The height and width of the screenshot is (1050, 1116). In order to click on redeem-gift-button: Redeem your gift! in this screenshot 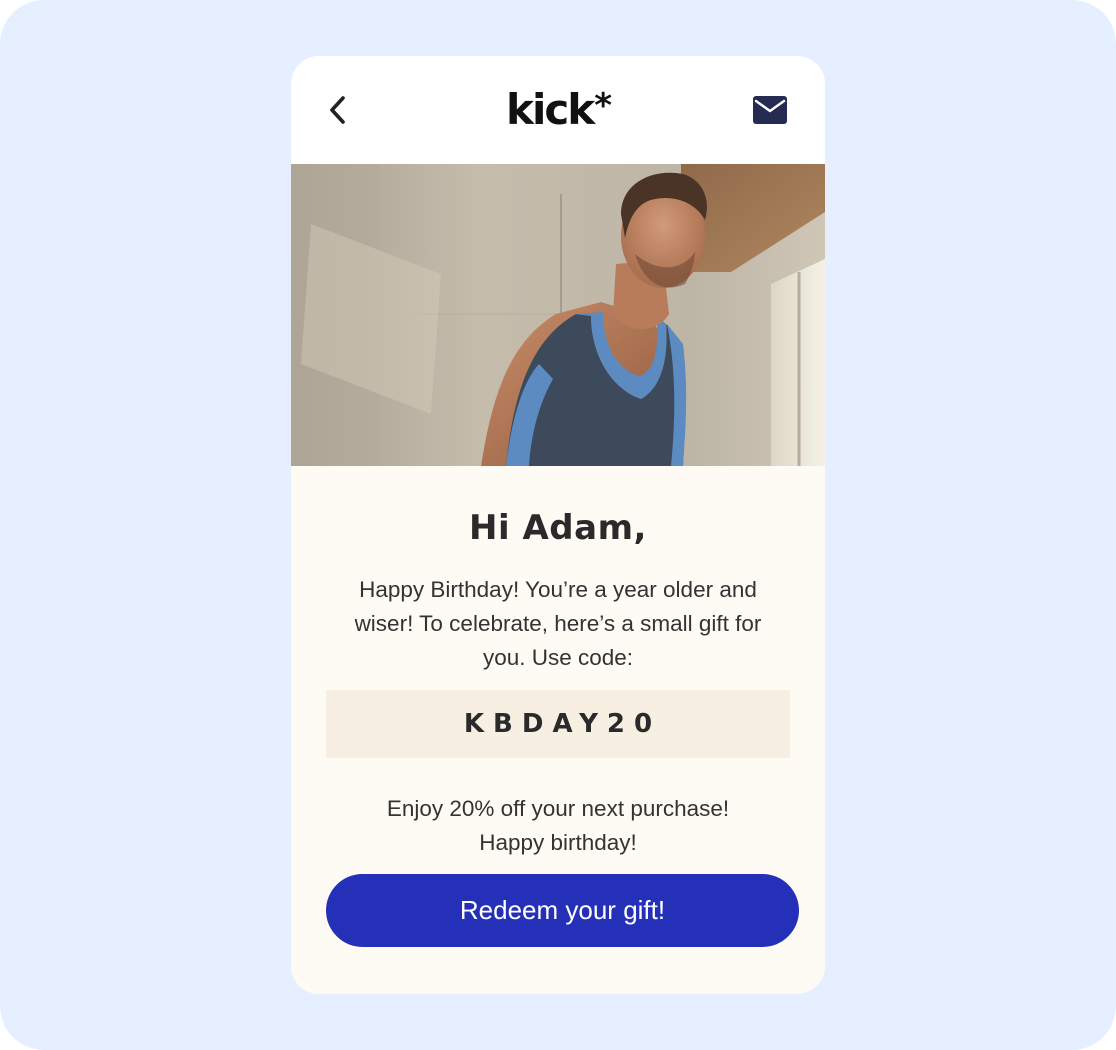, I will do `click(562, 910)`.